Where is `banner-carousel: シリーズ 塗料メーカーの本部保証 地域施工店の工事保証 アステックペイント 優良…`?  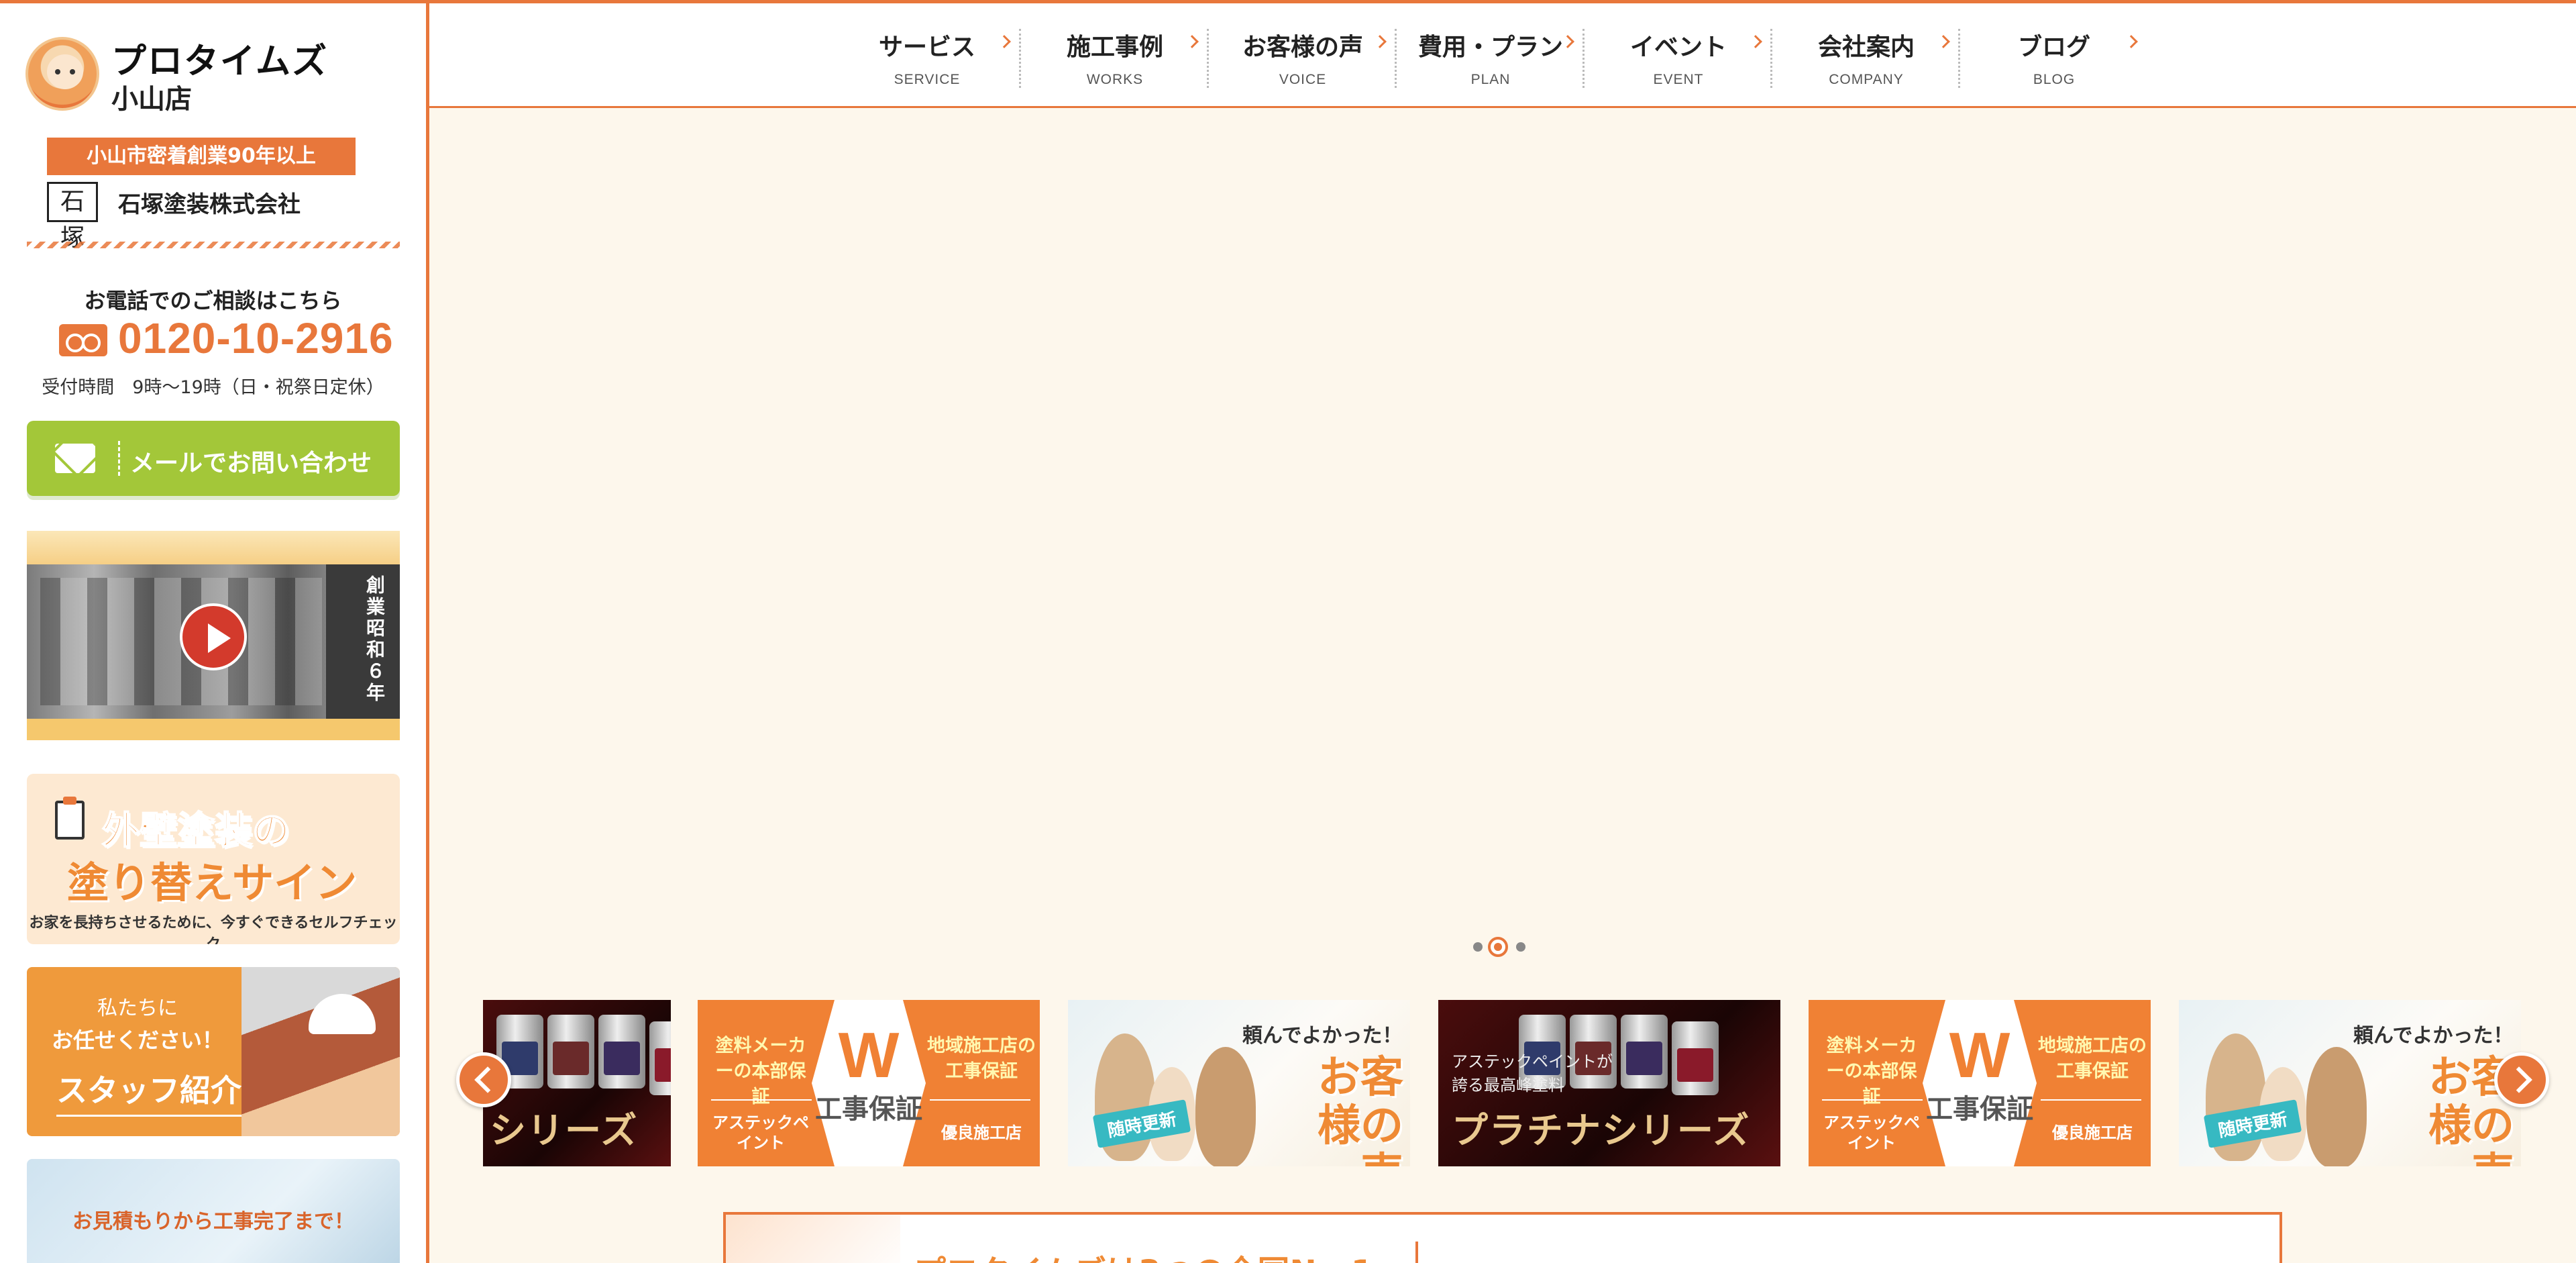
banner-carousel: シリーズ 塗料メーカーの本部保証 地域施工店の工事保証 アステックペイント 優良… is located at coordinates (1502, 1086).